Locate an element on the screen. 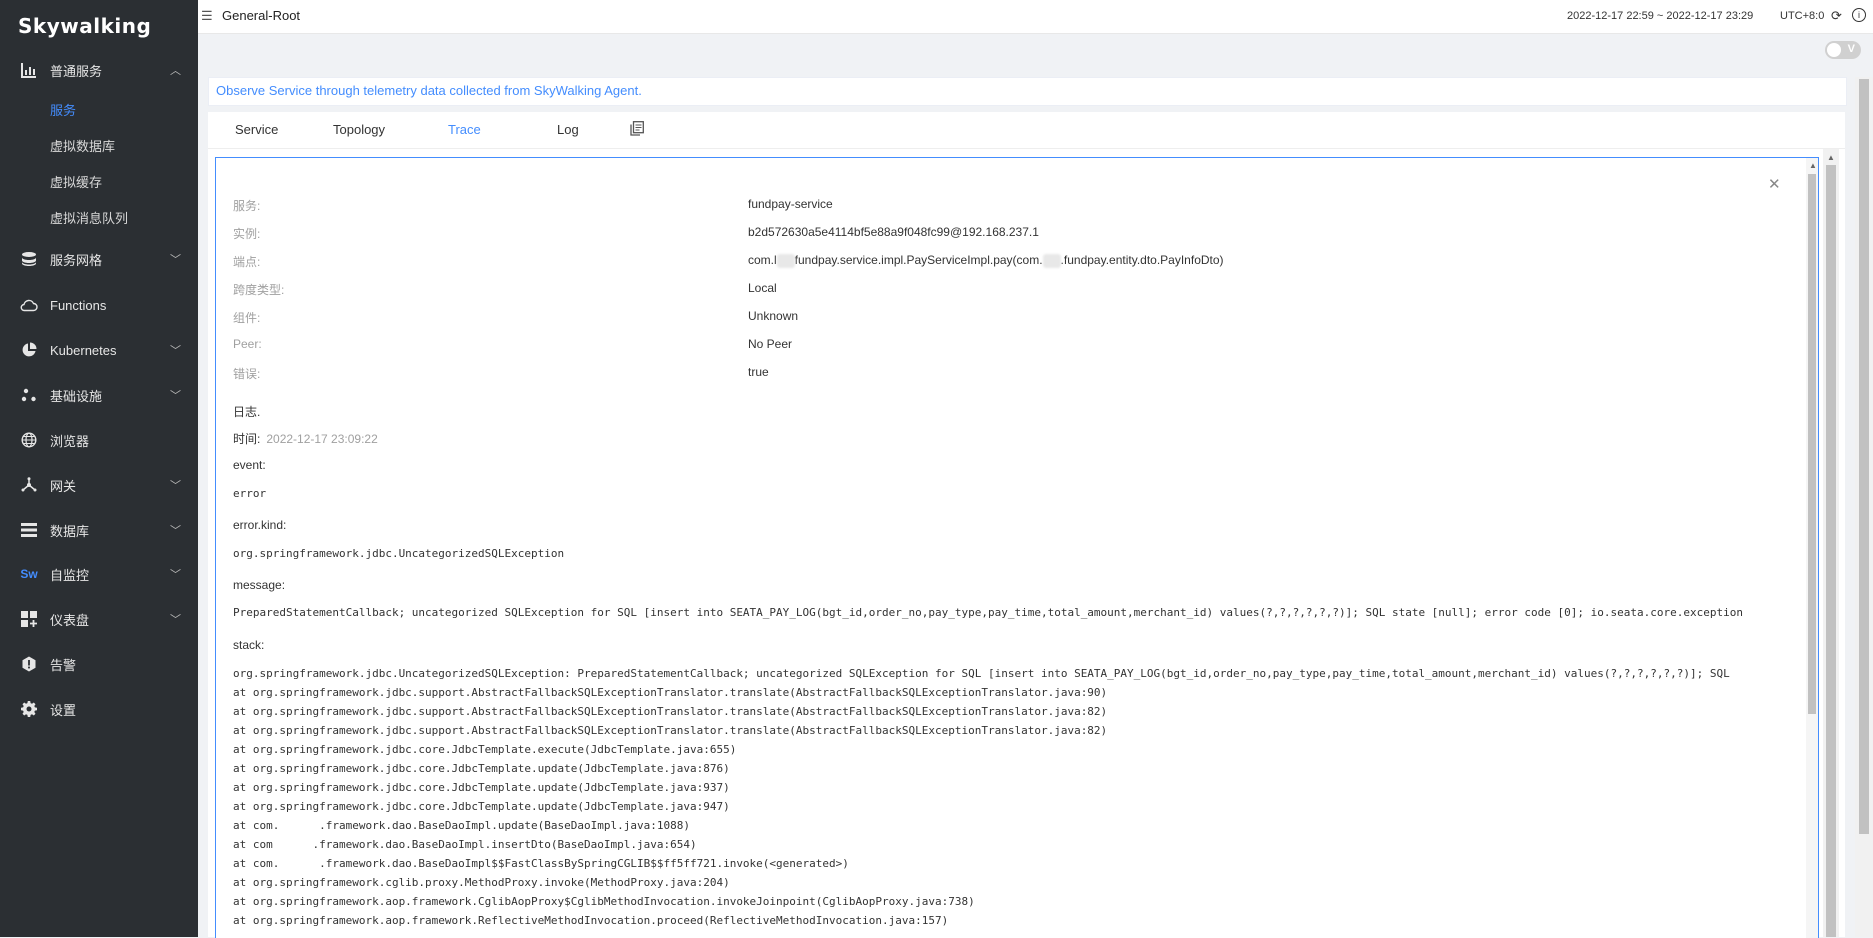 The width and height of the screenshot is (1873, 938). sidebar-group-browser: 浏览器 is located at coordinates (99, 440).